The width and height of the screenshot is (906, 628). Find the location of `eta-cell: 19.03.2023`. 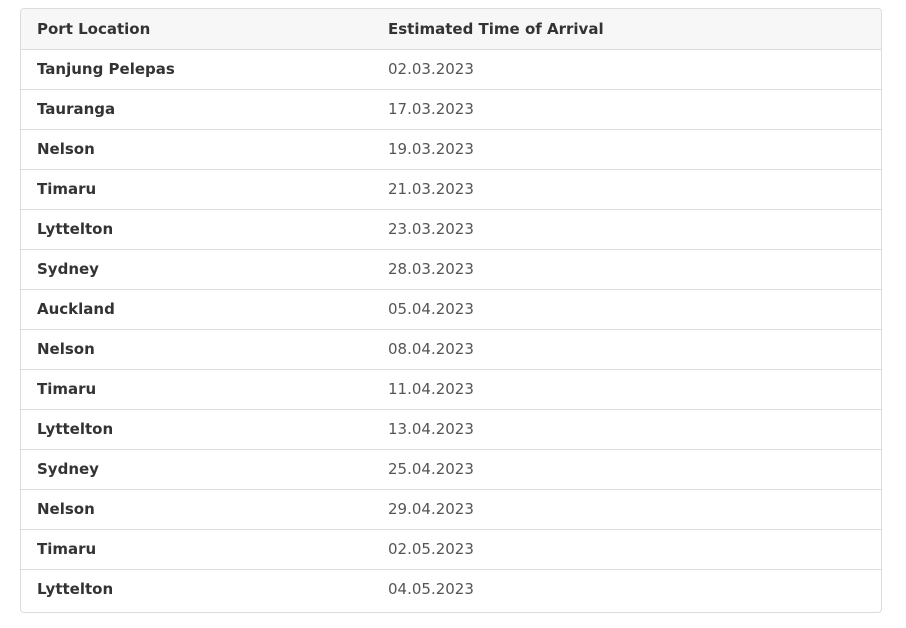

eta-cell: 19.03.2023 is located at coordinates (626, 149).